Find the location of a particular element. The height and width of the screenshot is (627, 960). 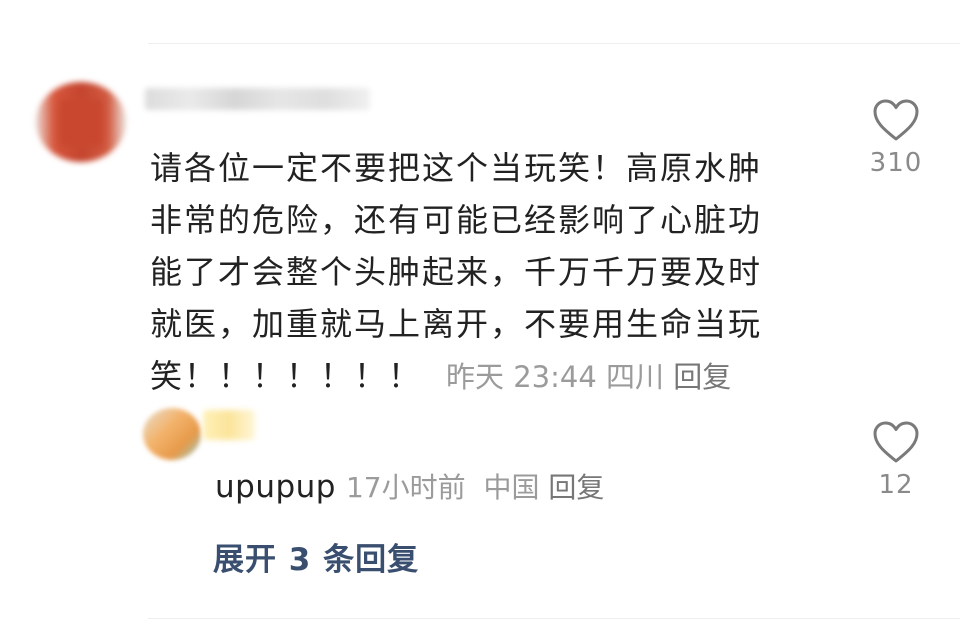

comment-line: 请各位一定不要把这个当玩笑！高原水肿 is located at coordinates (456, 168).